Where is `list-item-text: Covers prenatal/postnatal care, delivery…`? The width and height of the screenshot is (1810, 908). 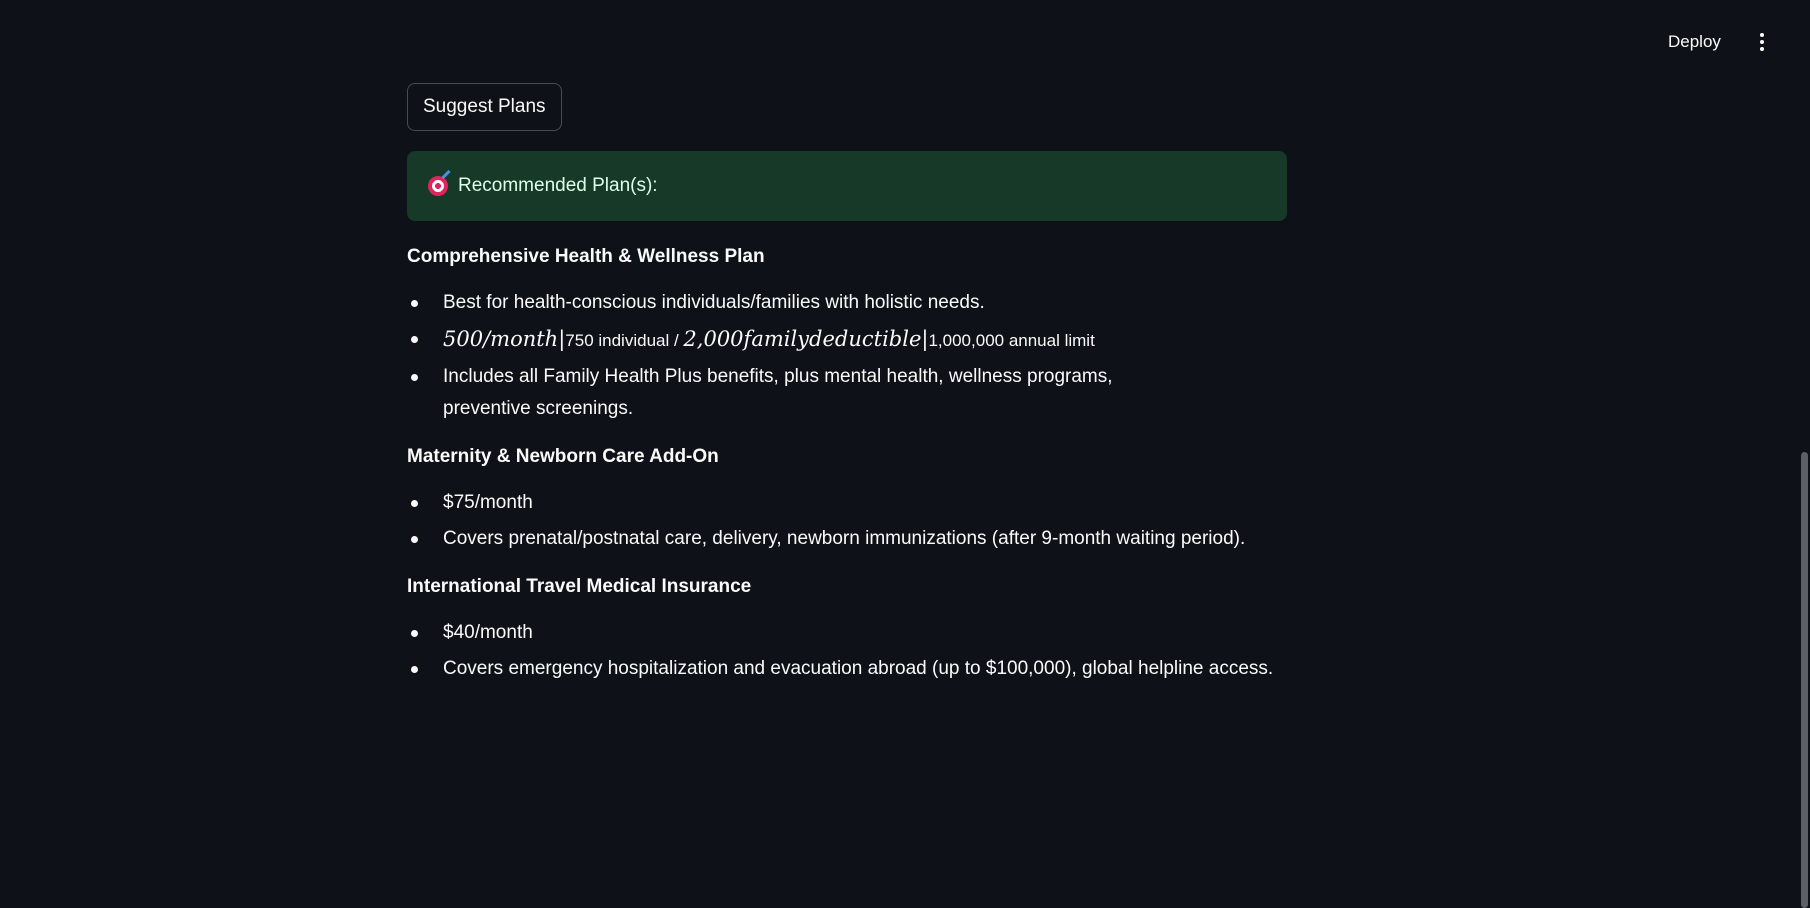
list-item-text: Covers prenatal/postnatal care, delivery… is located at coordinates (844, 538).